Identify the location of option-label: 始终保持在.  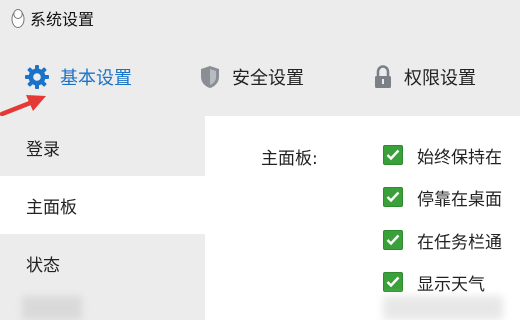
(459, 157).